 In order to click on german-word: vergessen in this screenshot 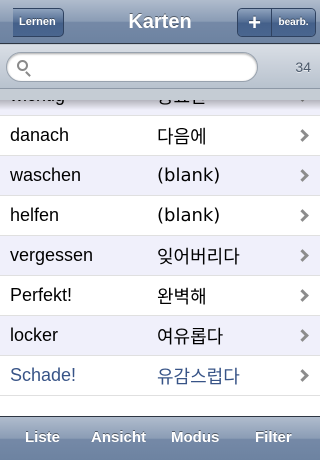, I will do `click(52, 255)`.